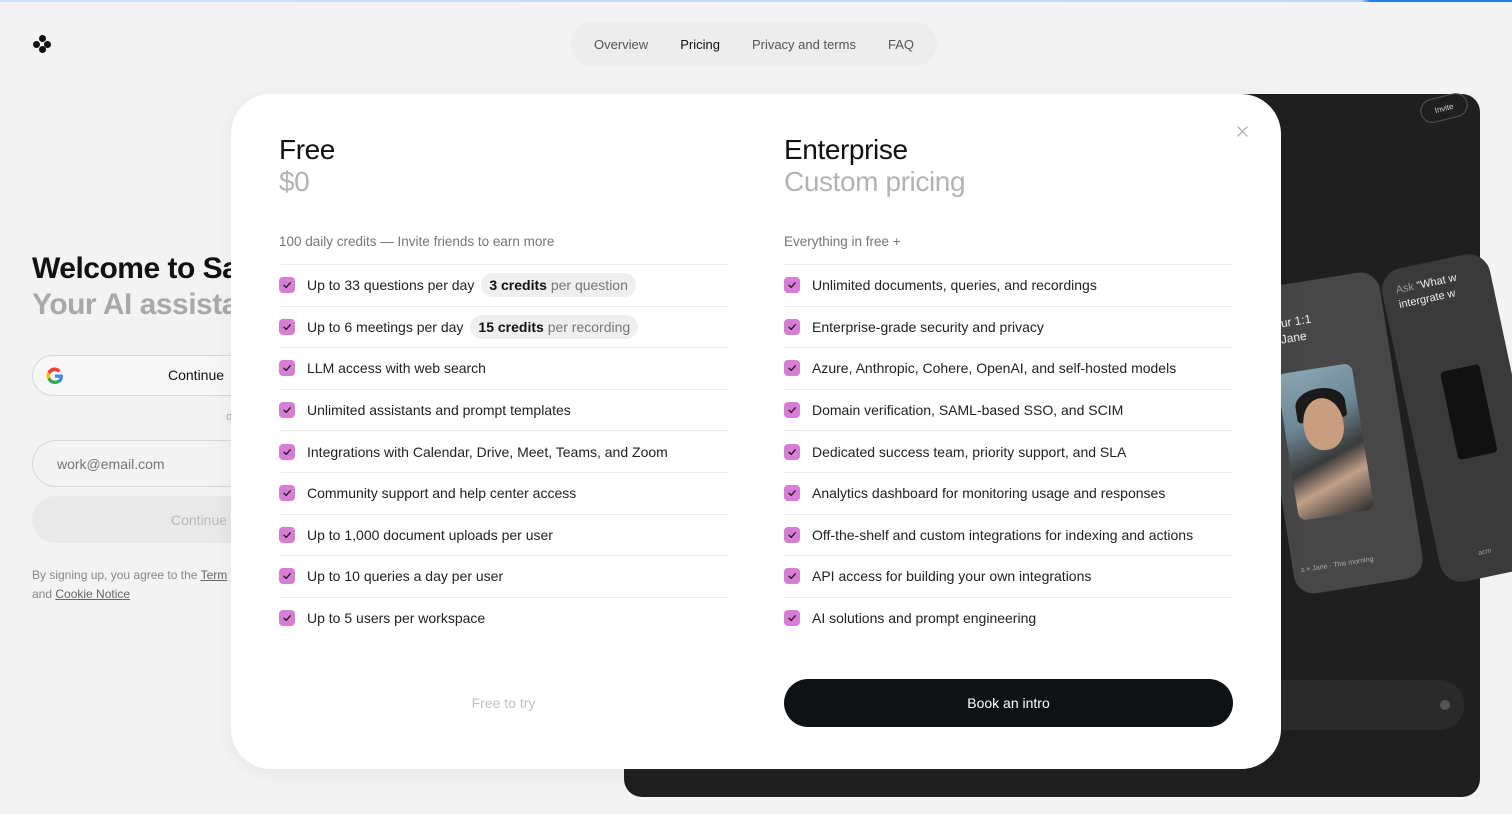 This screenshot has width=1512, height=814. What do you see at coordinates (928, 326) in the screenshot?
I see `feature-text: Enterprise-grade security and privacy` at bounding box center [928, 326].